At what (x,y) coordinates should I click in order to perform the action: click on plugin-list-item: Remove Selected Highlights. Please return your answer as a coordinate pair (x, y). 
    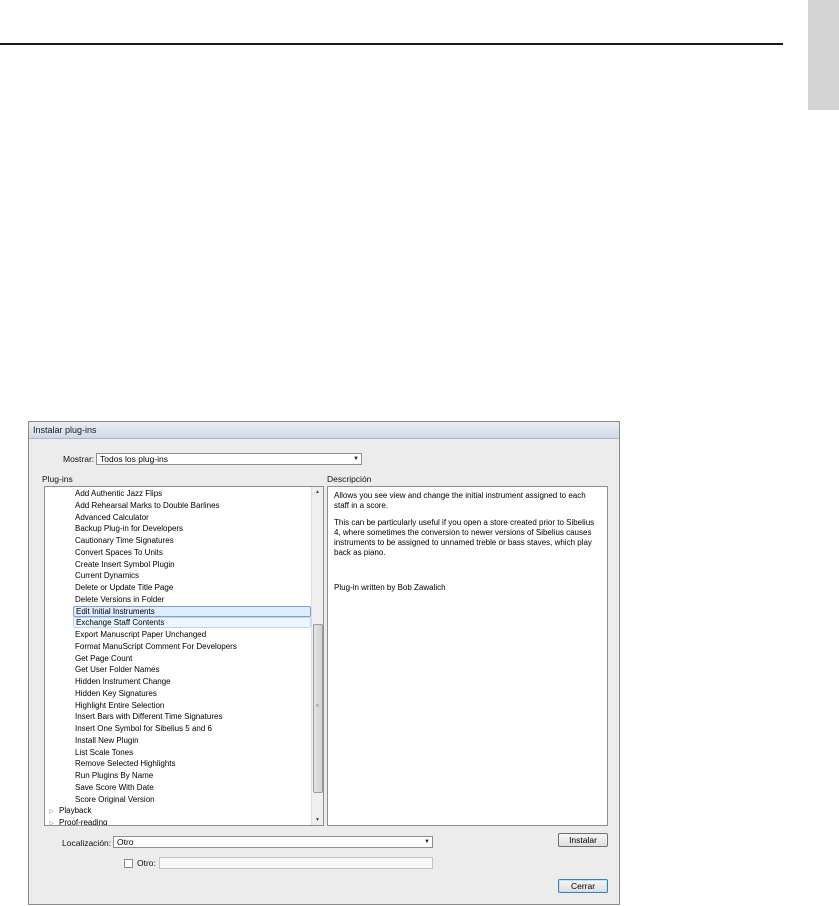
    Looking at the image, I should click on (192, 763).